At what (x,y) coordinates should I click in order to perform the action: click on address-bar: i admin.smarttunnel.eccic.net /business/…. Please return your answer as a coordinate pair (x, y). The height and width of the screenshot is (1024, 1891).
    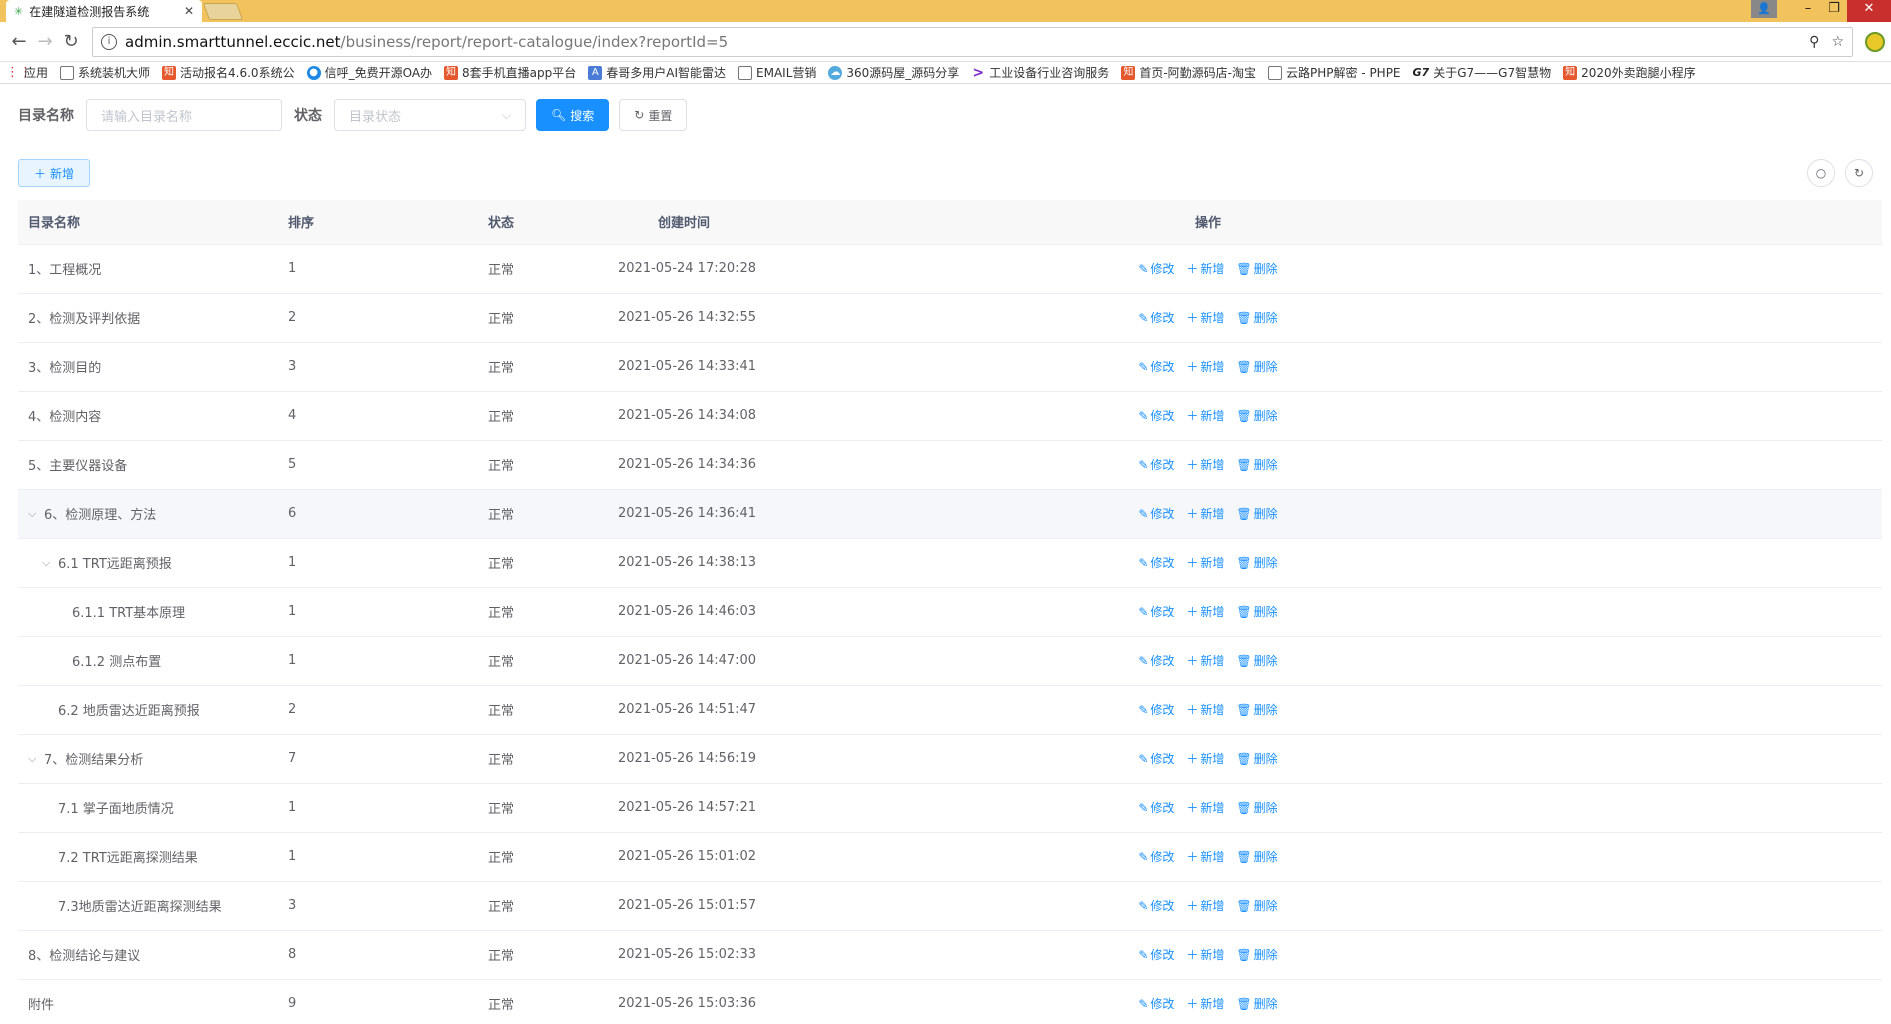
    Looking at the image, I should click on (972, 41).